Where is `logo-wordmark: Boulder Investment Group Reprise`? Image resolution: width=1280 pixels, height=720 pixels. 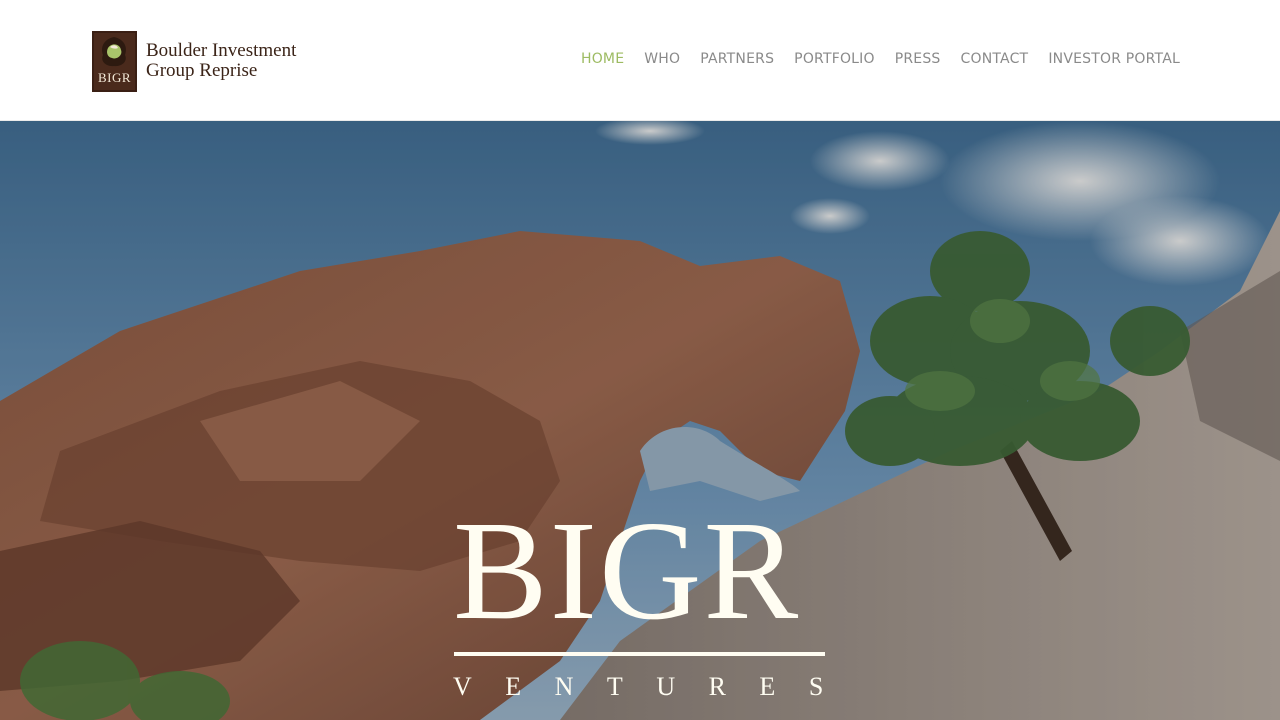
logo-wordmark: Boulder Investment Group Reprise is located at coordinates (221, 61).